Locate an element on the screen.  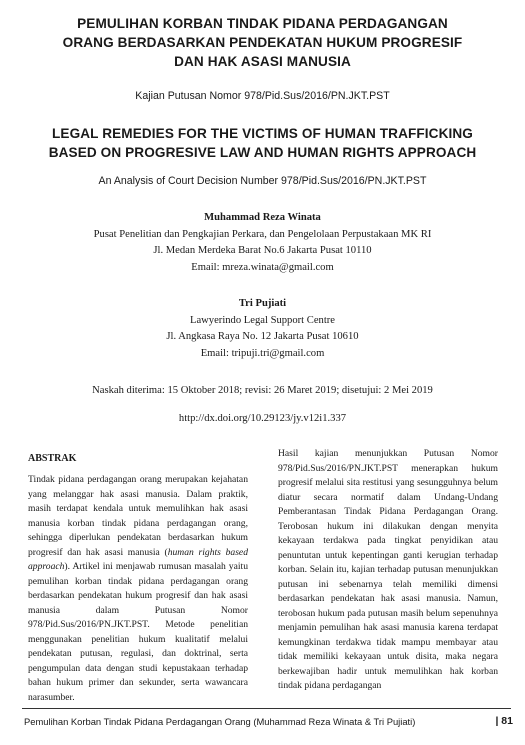
doi-link: http://dx.doi.org/10.29123/jy.v12i1.337 is located at coordinates (262, 419).